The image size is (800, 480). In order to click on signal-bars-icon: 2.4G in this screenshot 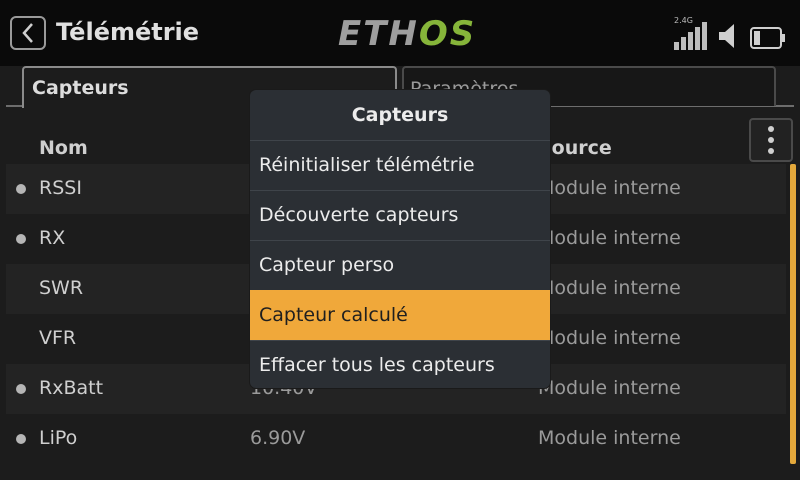, I will do `click(691, 33)`.